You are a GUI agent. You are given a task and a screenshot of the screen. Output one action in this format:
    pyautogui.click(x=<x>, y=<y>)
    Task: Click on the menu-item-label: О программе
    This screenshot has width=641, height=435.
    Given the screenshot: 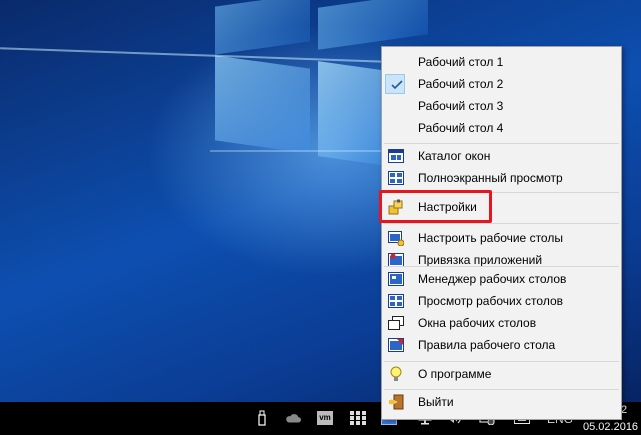 What is the action you would take?
    pyautogui.click(x=455, y=374)
    